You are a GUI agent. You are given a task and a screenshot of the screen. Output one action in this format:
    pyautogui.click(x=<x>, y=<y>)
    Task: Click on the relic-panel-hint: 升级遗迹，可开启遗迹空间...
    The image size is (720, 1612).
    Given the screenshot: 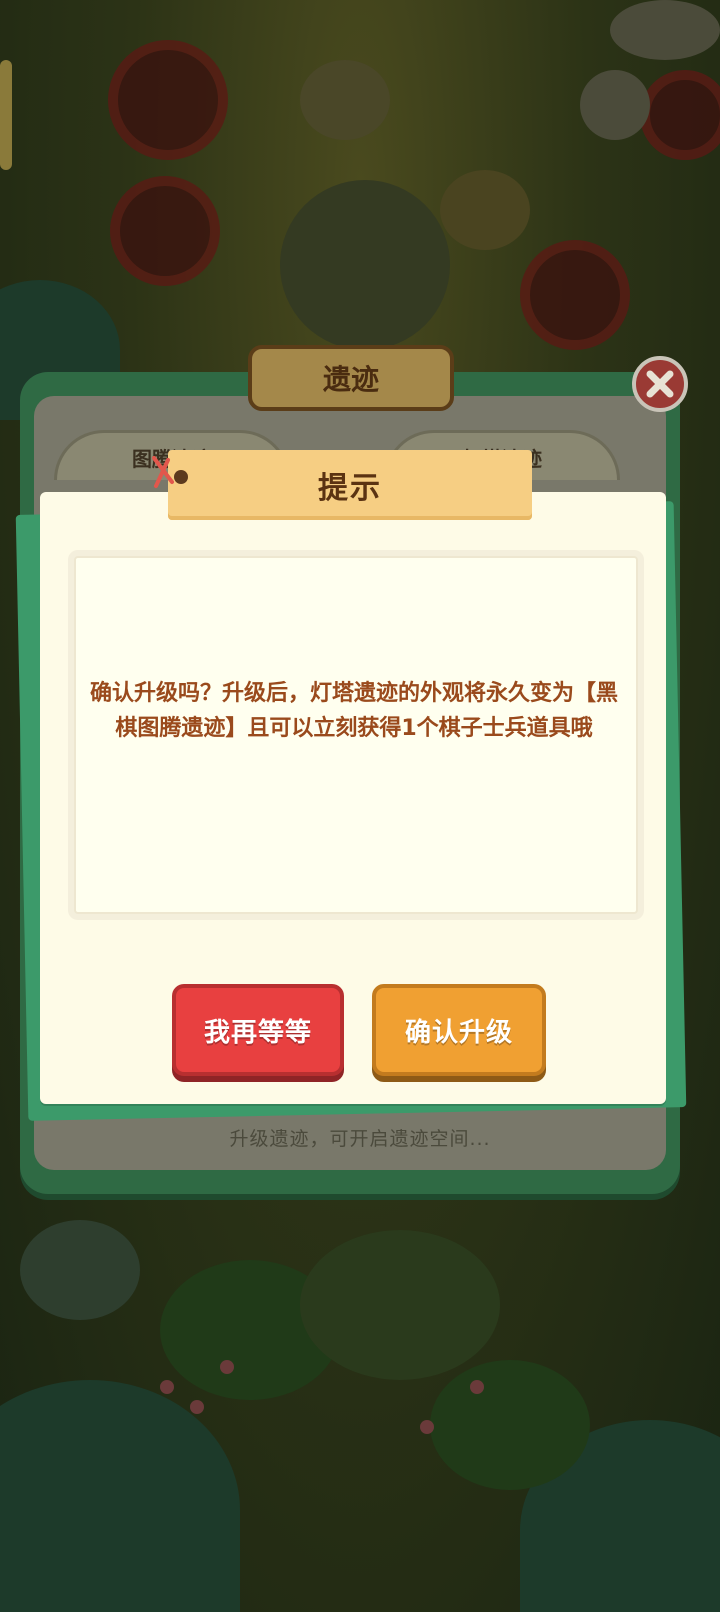 What is the action you would take?
    pyautogui.click(x=360, y=1139)
    